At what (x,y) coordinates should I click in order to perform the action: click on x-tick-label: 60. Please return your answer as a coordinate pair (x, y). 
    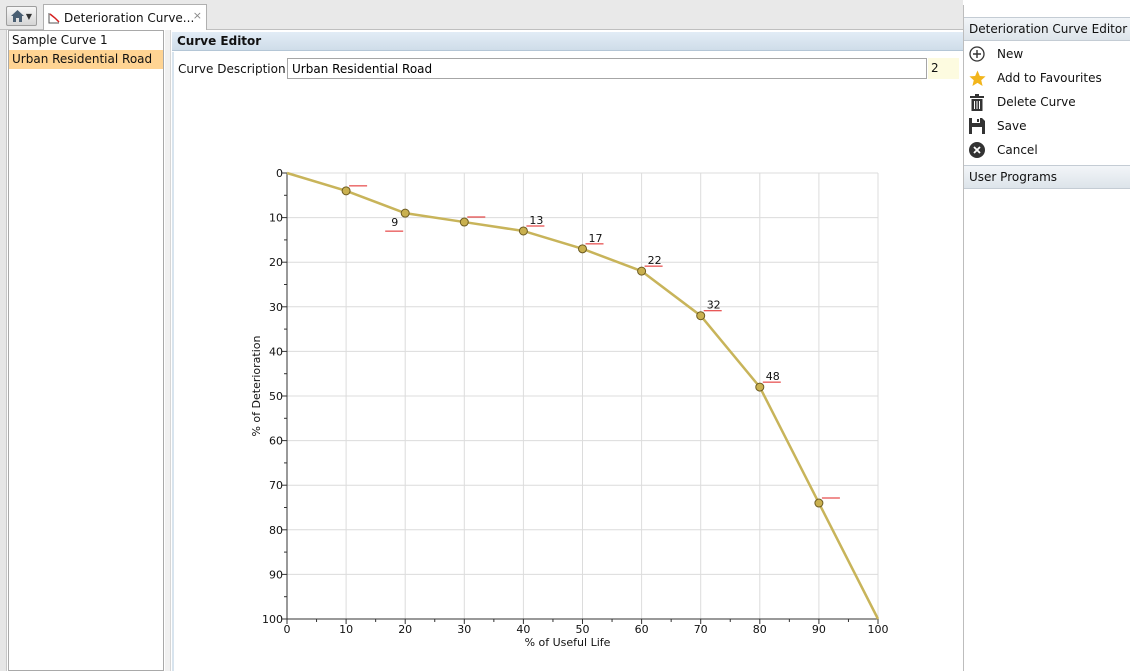
    Looking at the image, I should click on (642, 629).